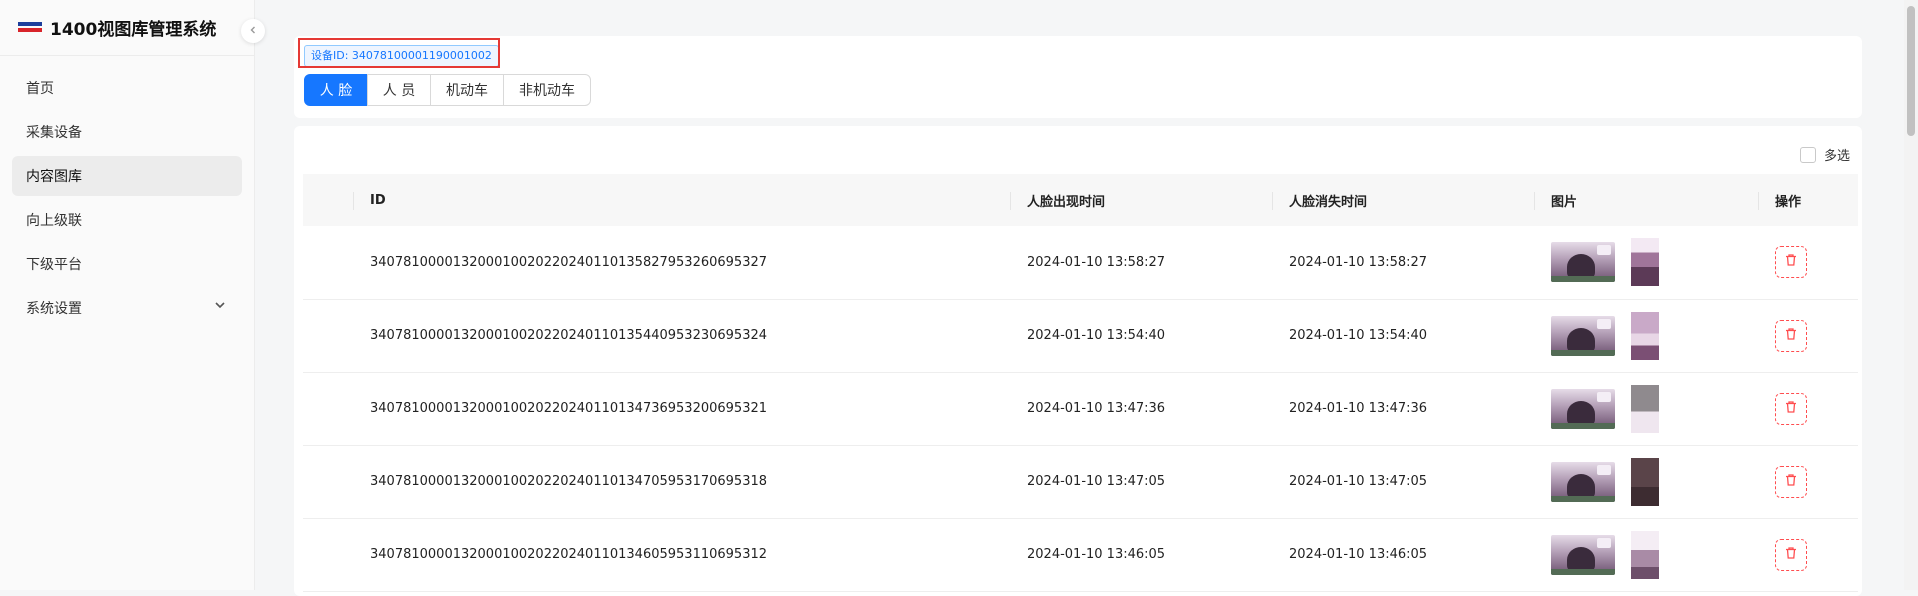 This screenshot has width=1918, height=596. I want to click on sidebar-item-home: 首页, so click(127, 88).